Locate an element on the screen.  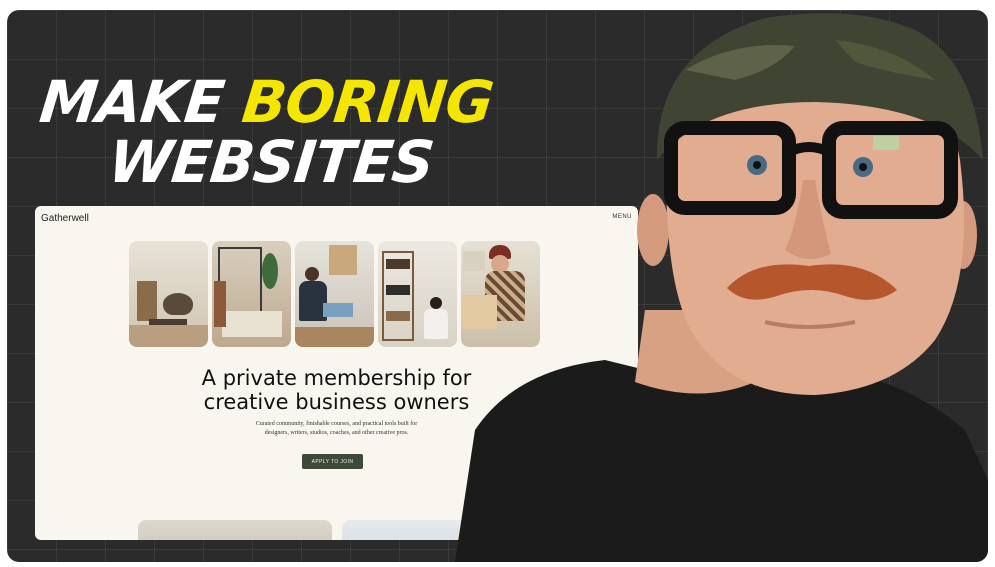
apply-to-join-button: APPLY TO JOIN is located at coordinates (332, 461).